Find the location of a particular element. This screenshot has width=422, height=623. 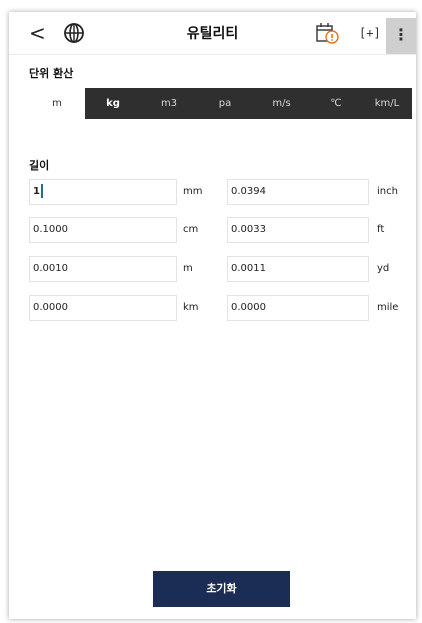

cm-input: 0.1000 is located at coordinates (103, 230).